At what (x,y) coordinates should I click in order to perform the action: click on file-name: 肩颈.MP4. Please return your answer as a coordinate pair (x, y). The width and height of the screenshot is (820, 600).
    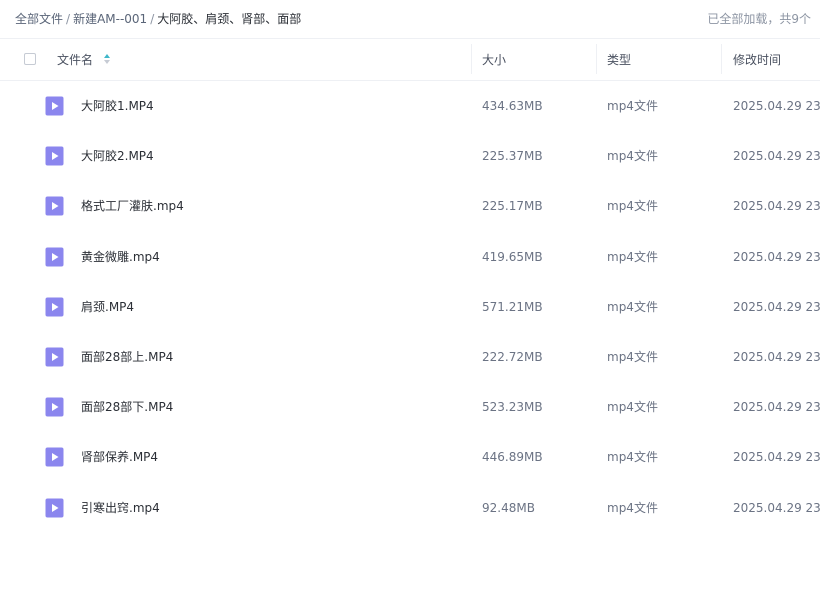
    Looking at the image, I should click on (107, 307).